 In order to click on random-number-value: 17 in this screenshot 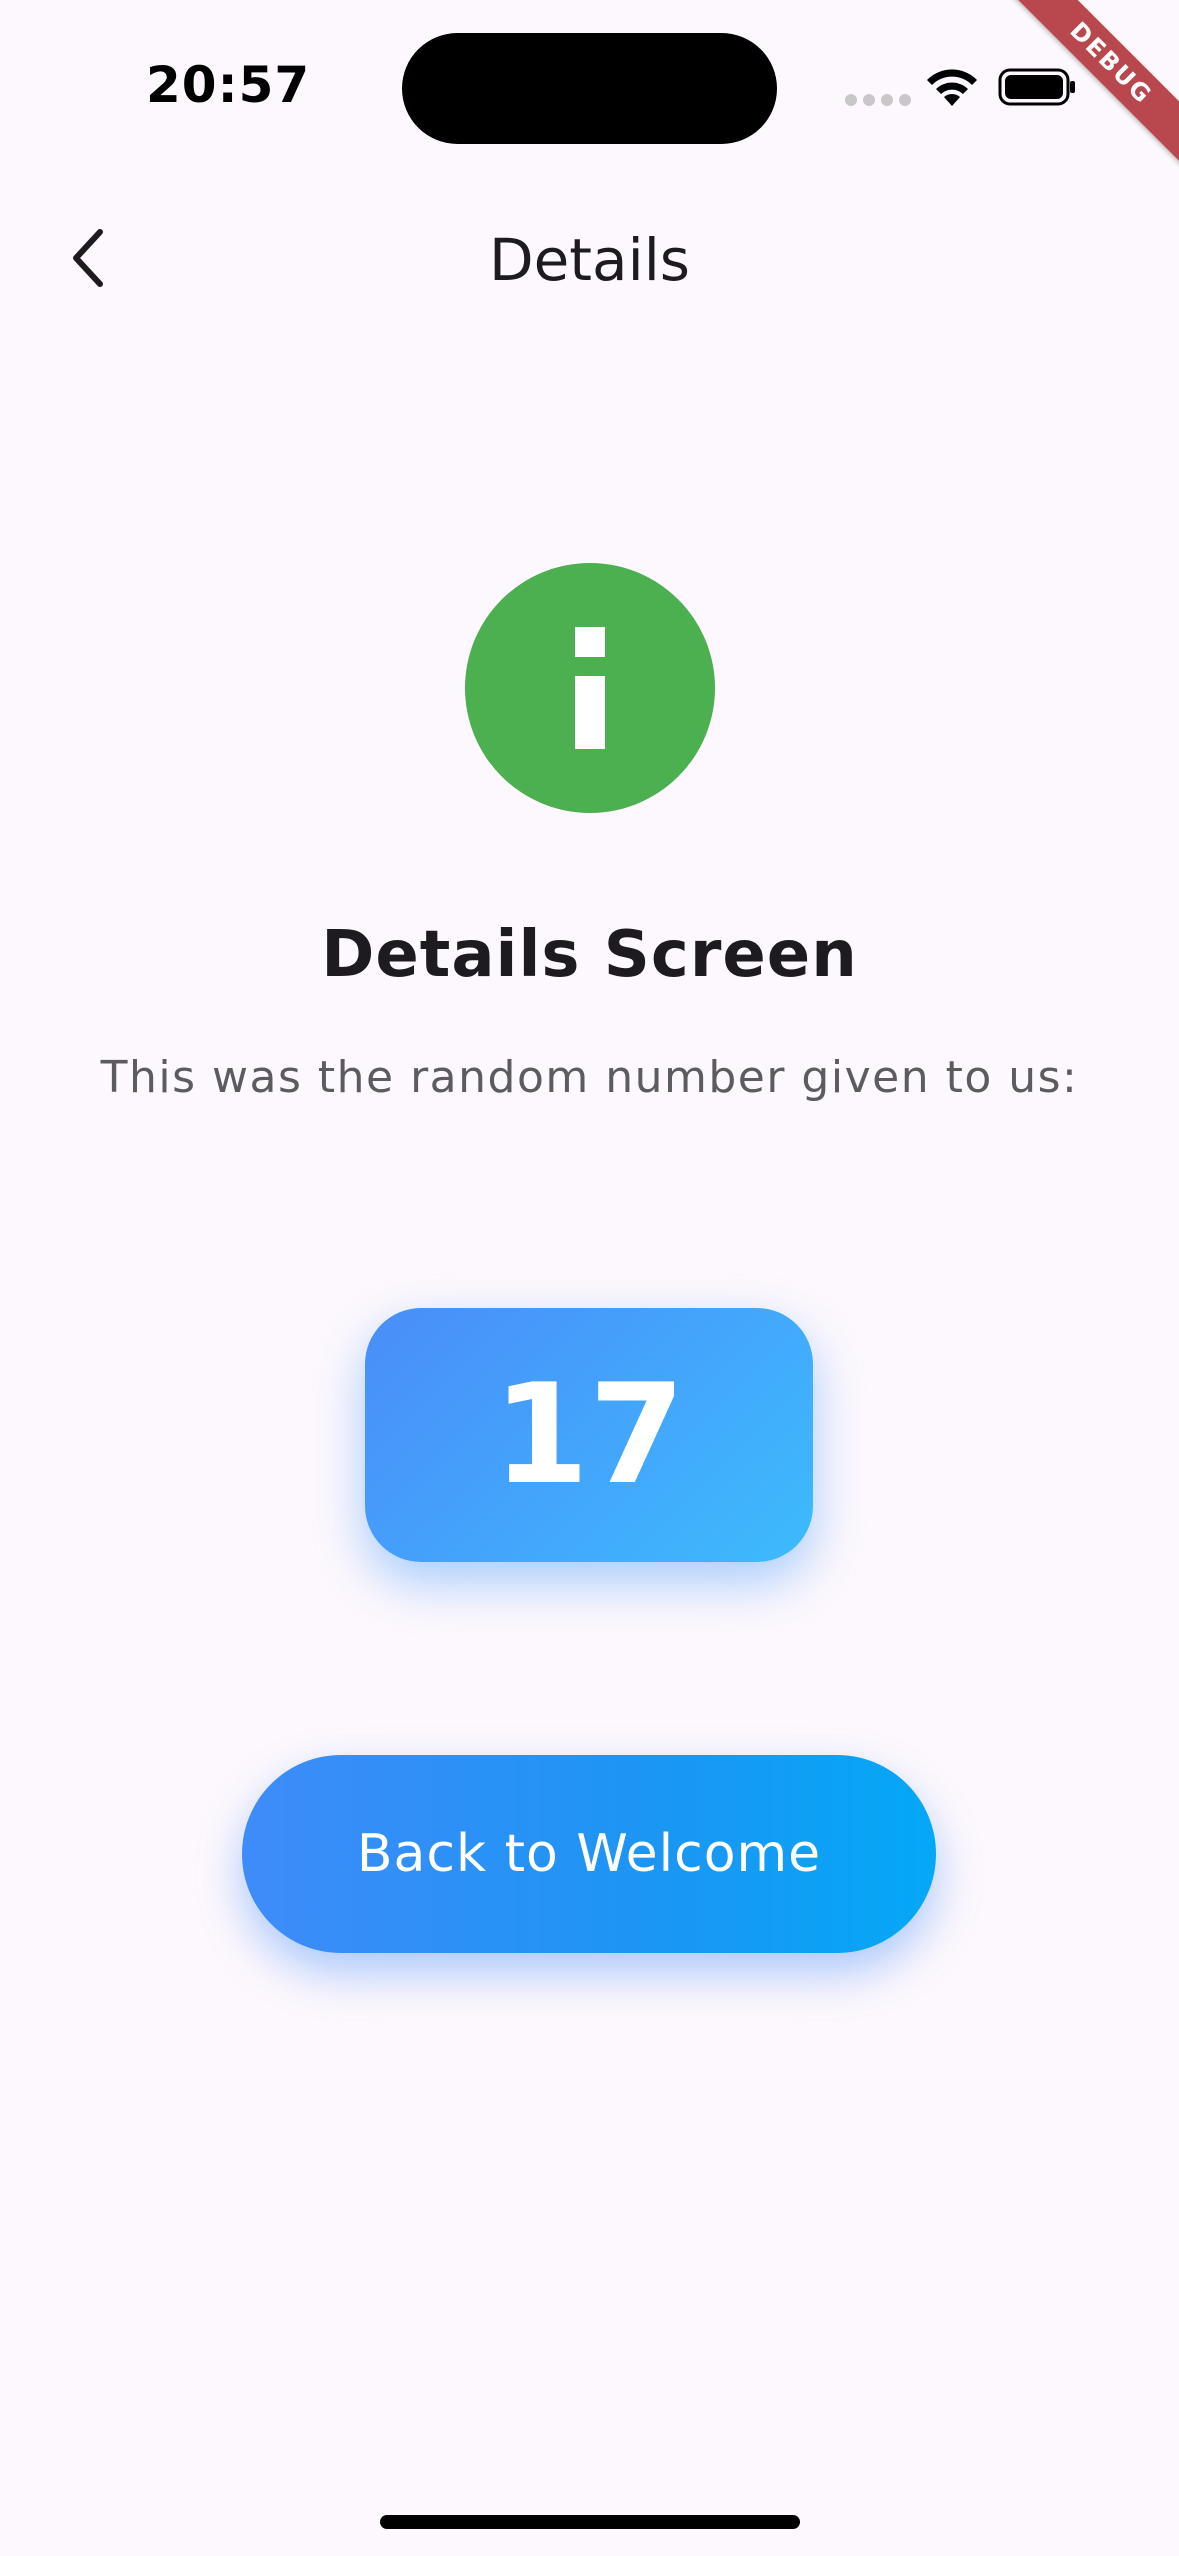, I will do `click(589, 1434)`.